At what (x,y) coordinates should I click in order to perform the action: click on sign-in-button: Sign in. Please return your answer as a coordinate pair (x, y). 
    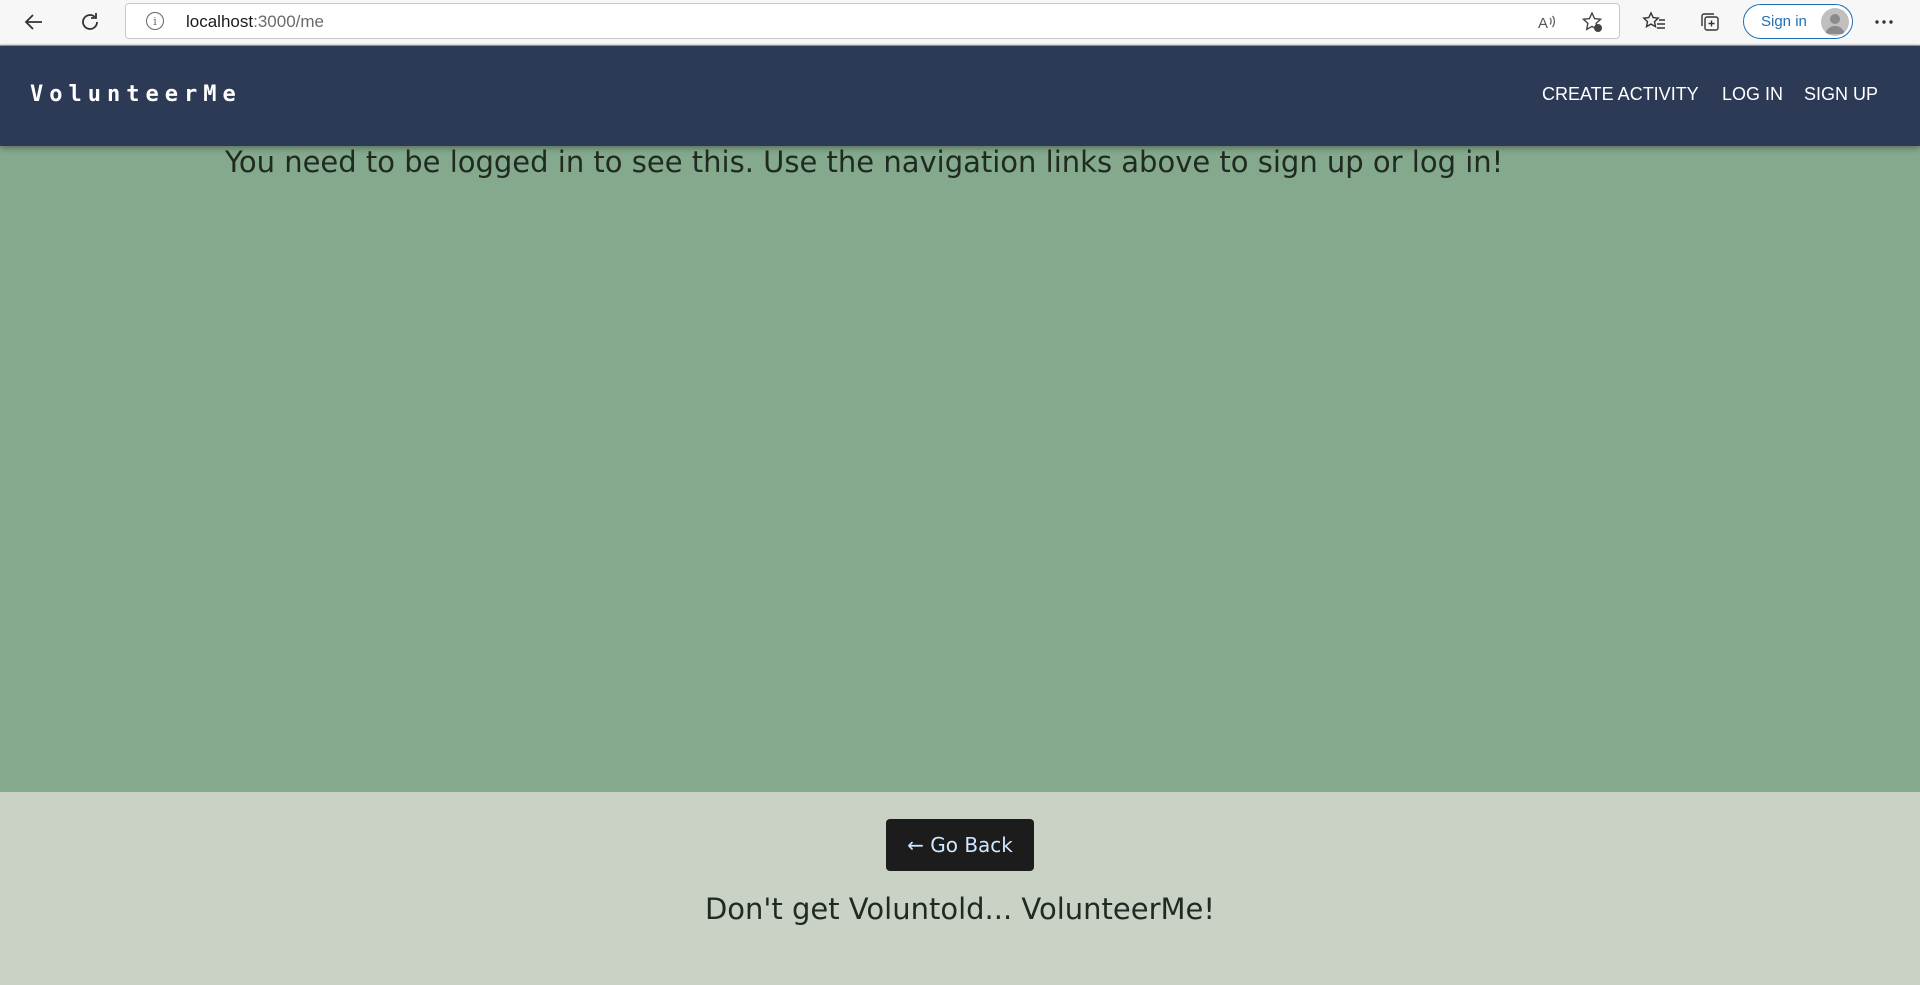
    Looking at the image, I should click on (1798, 21).